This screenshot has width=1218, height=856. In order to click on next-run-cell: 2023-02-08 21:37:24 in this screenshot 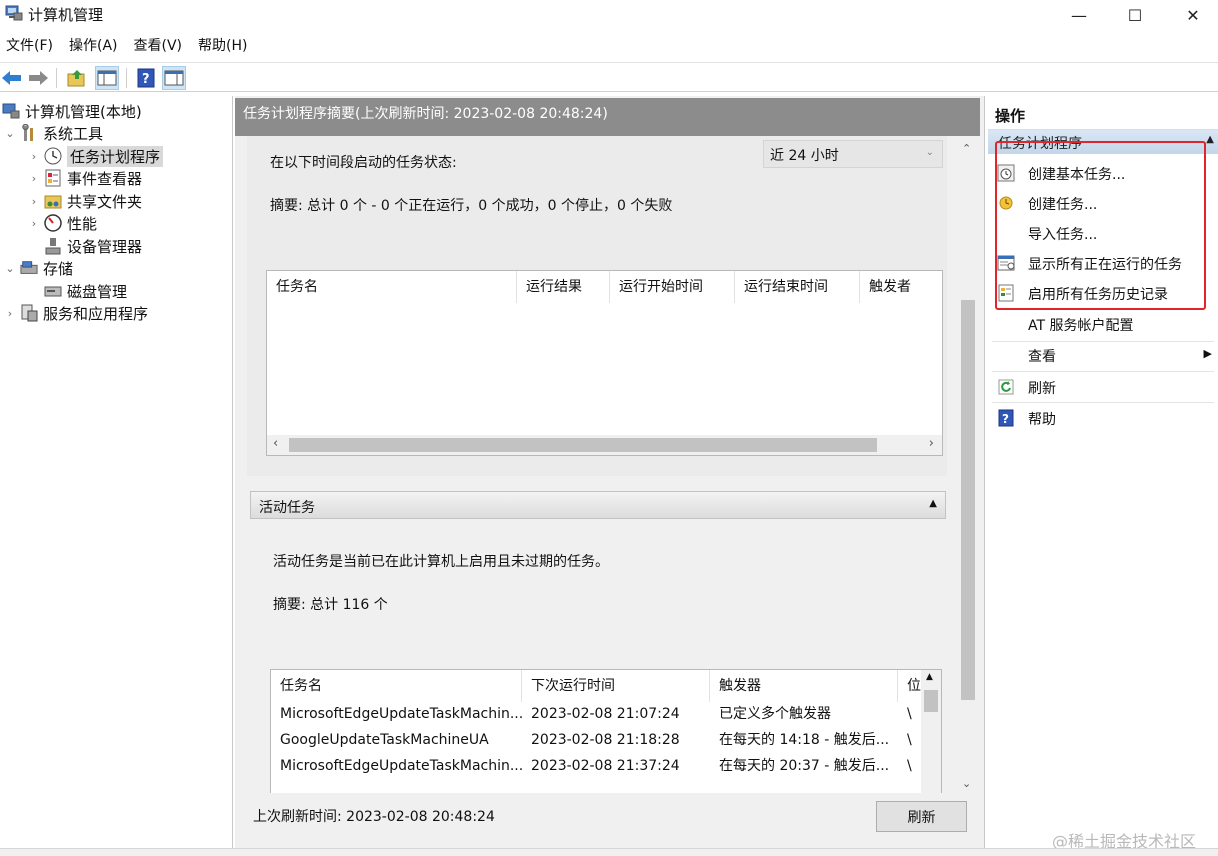, I will do `click(605, 766)`.